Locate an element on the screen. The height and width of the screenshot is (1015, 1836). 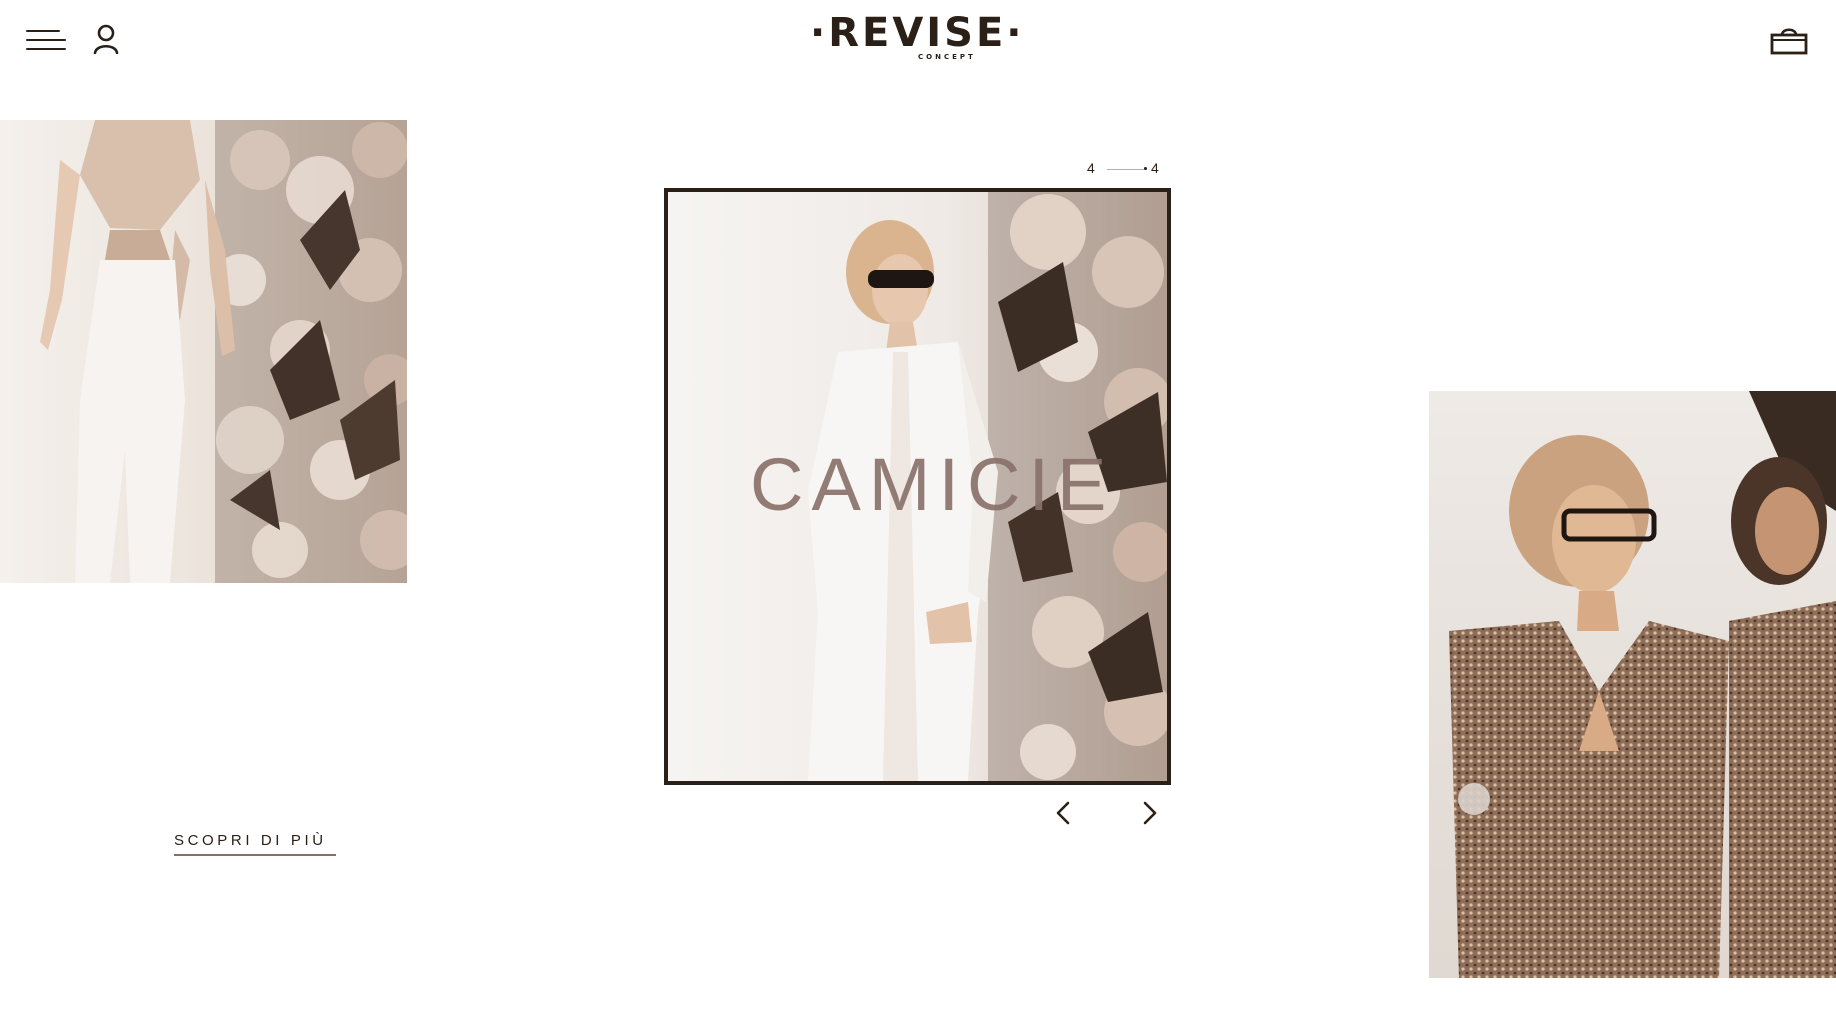
slide-counter: 4 4 is located at coordinates (1124, 169).